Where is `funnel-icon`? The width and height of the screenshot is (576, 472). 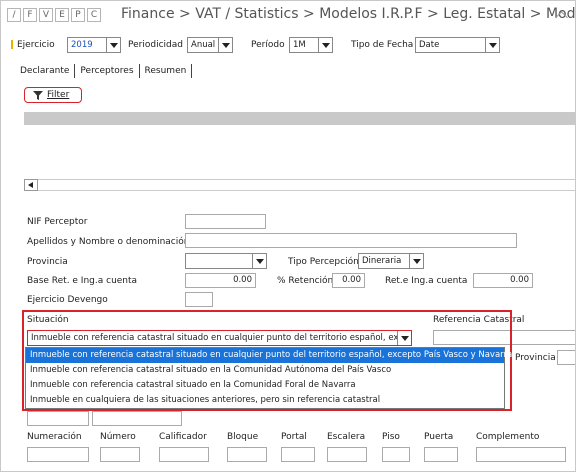
funnel-icon is located at coordinates (38, 95).